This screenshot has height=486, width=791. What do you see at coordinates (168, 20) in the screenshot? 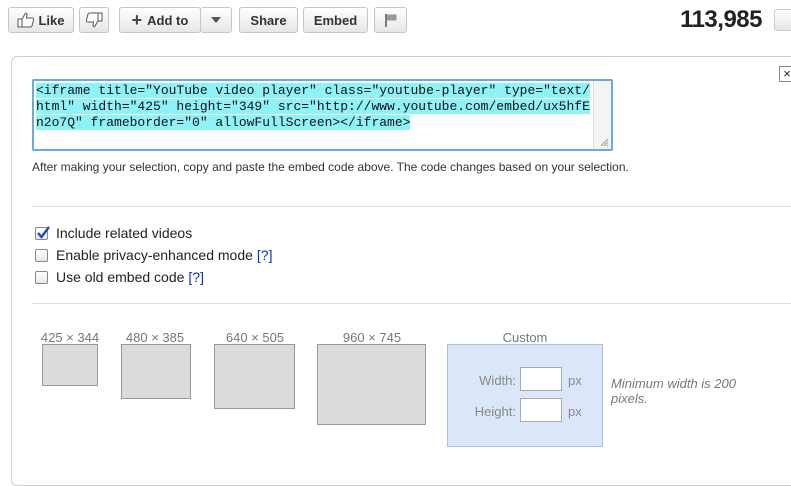
I see `add-to-label: Add to` at bounding box center [168, 20].